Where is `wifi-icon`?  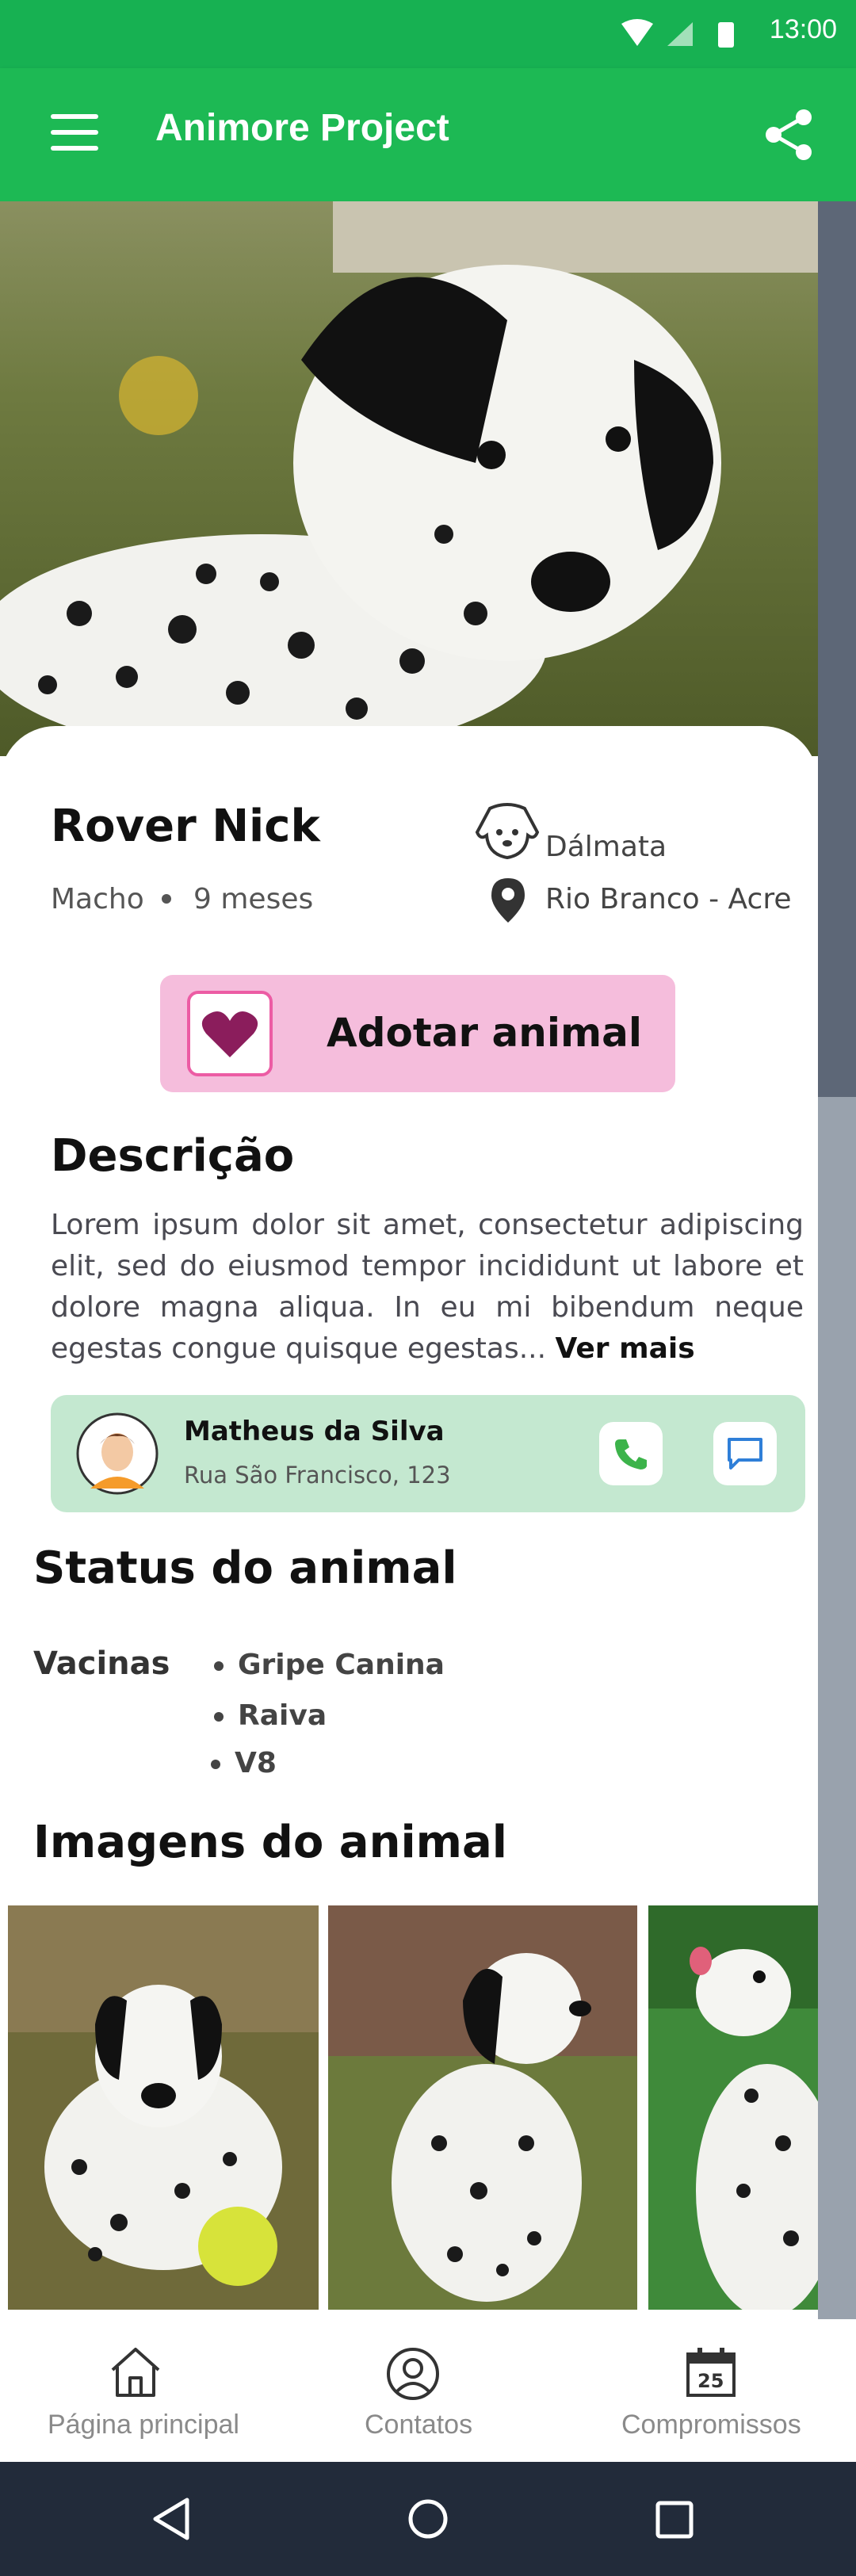
wifi-icon is located at coordinates (637, 32).